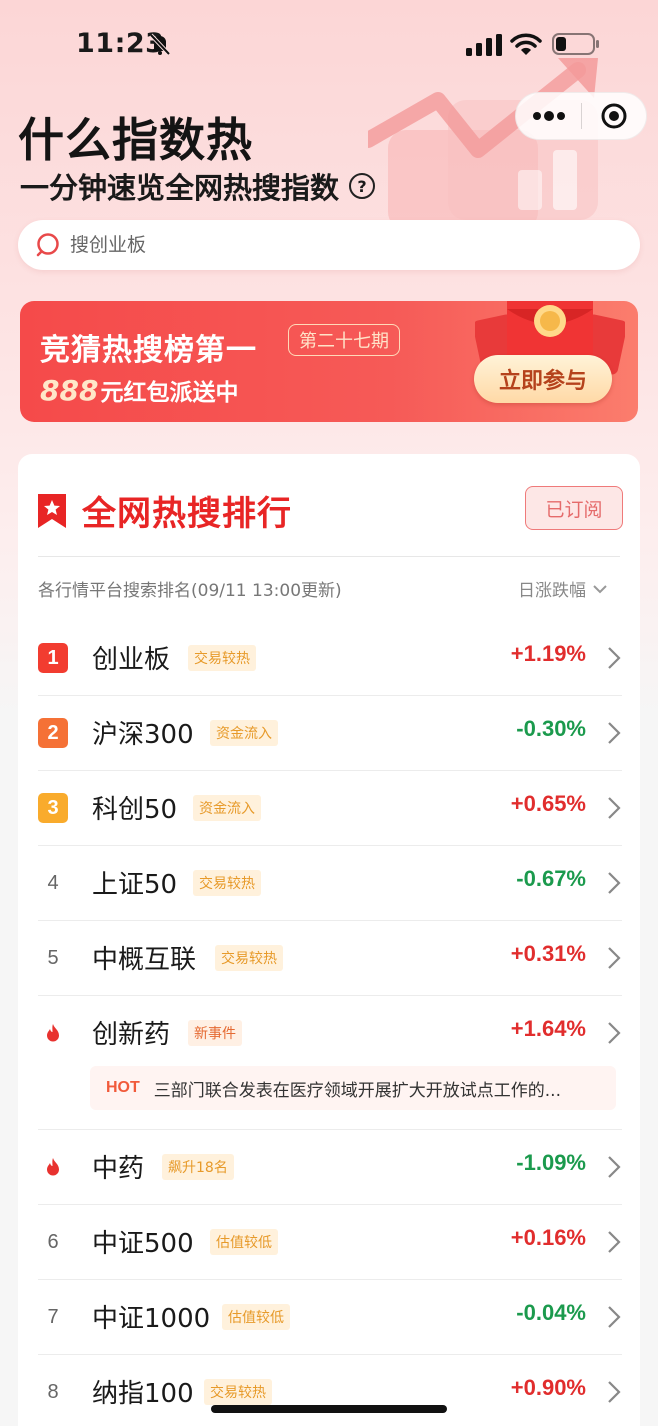 This screenshot has height=1426, width=658. Describe the element at coordinates (574, 508) in the screenshot. I see `subscribed-button: 已订阅` at that location.